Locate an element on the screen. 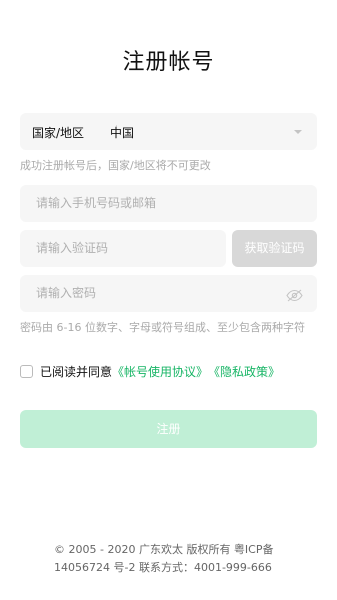  region-hint: 成功注册帐号后，国家/地区将不可更改 is located at coordinates (115, 165).